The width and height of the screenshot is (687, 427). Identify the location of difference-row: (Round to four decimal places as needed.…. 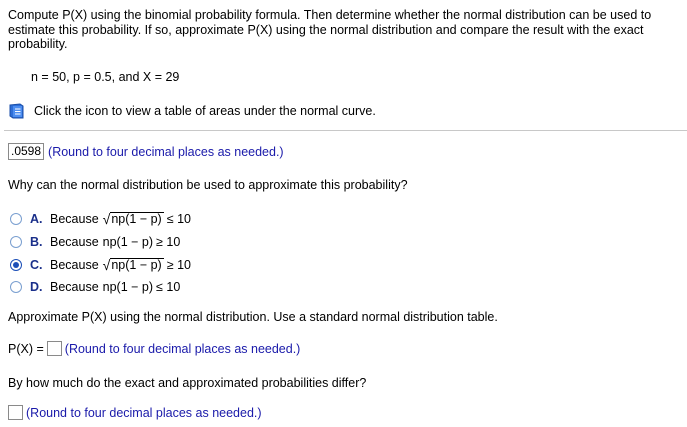
(135, 412).